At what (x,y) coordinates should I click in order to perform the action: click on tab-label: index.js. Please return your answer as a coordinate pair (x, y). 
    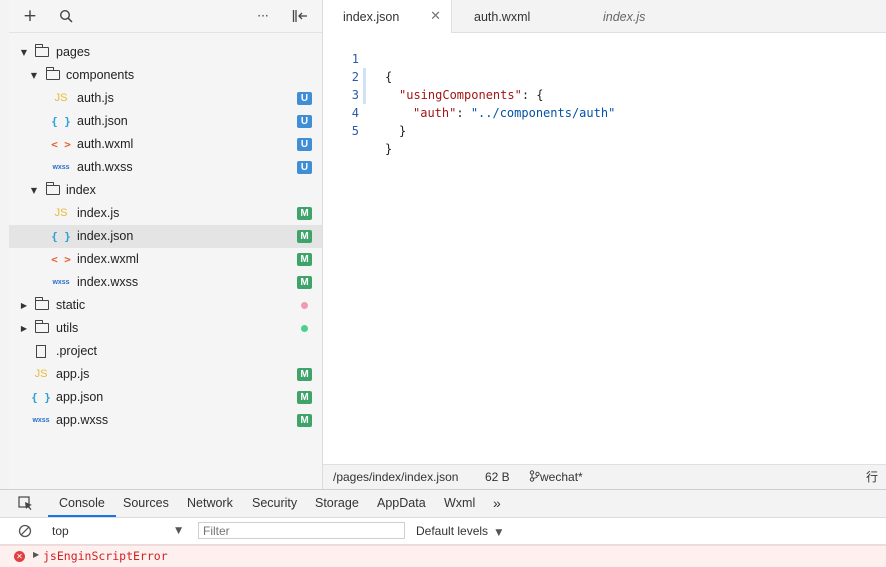
    Looking at the image, I should click on (624, 17).